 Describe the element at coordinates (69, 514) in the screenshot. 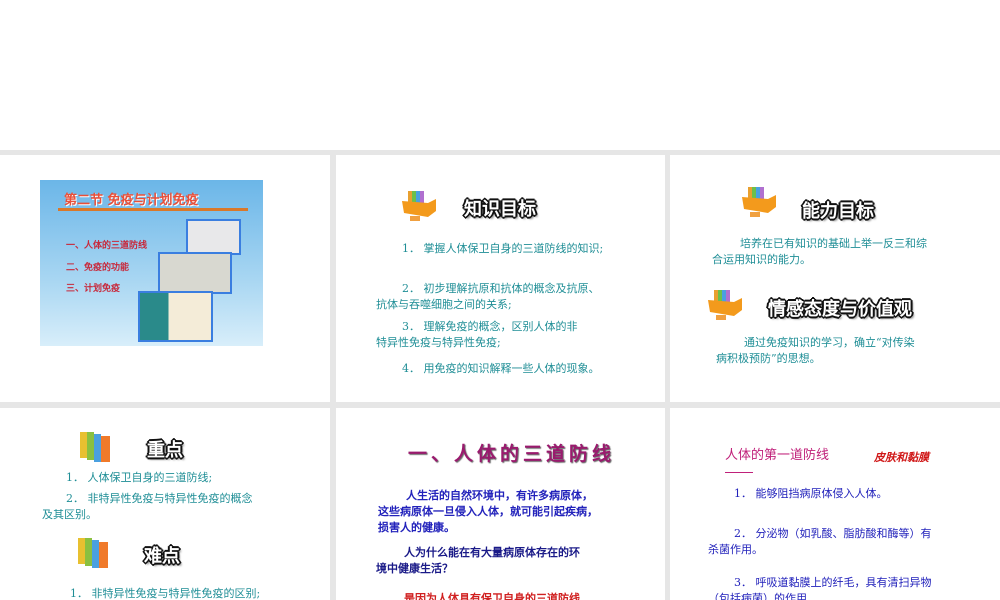

I see `text-line: 及其区别。` at that location.